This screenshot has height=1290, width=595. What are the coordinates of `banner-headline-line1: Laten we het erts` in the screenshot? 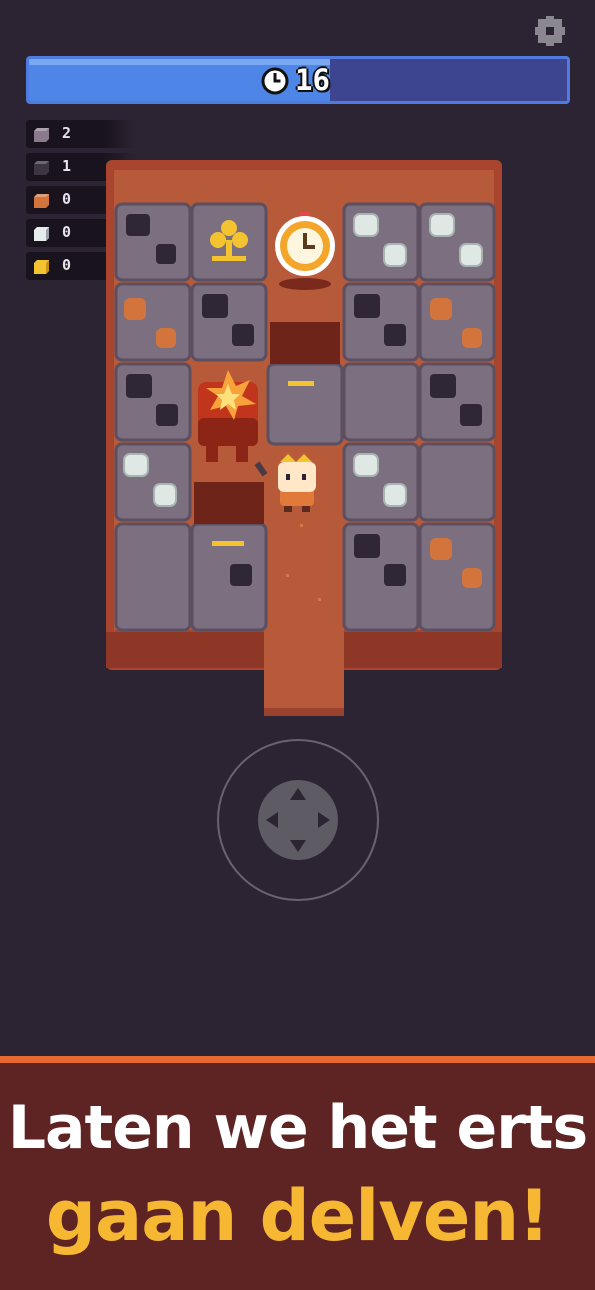 It's located at (297, 1128).